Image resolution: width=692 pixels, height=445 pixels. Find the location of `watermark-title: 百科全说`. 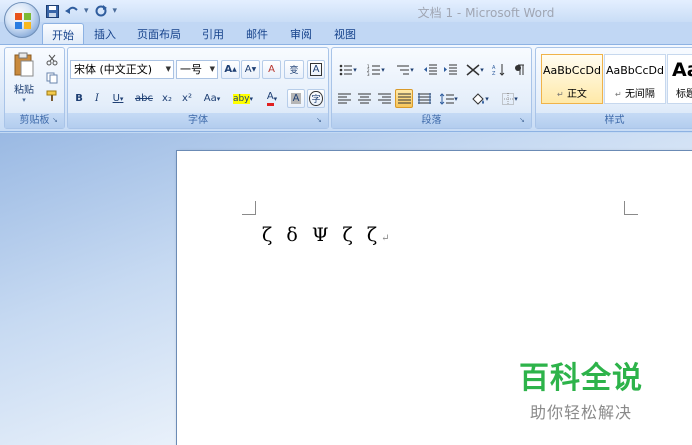

watermark-title: 百科全说 is located at coordinates (581, 378).